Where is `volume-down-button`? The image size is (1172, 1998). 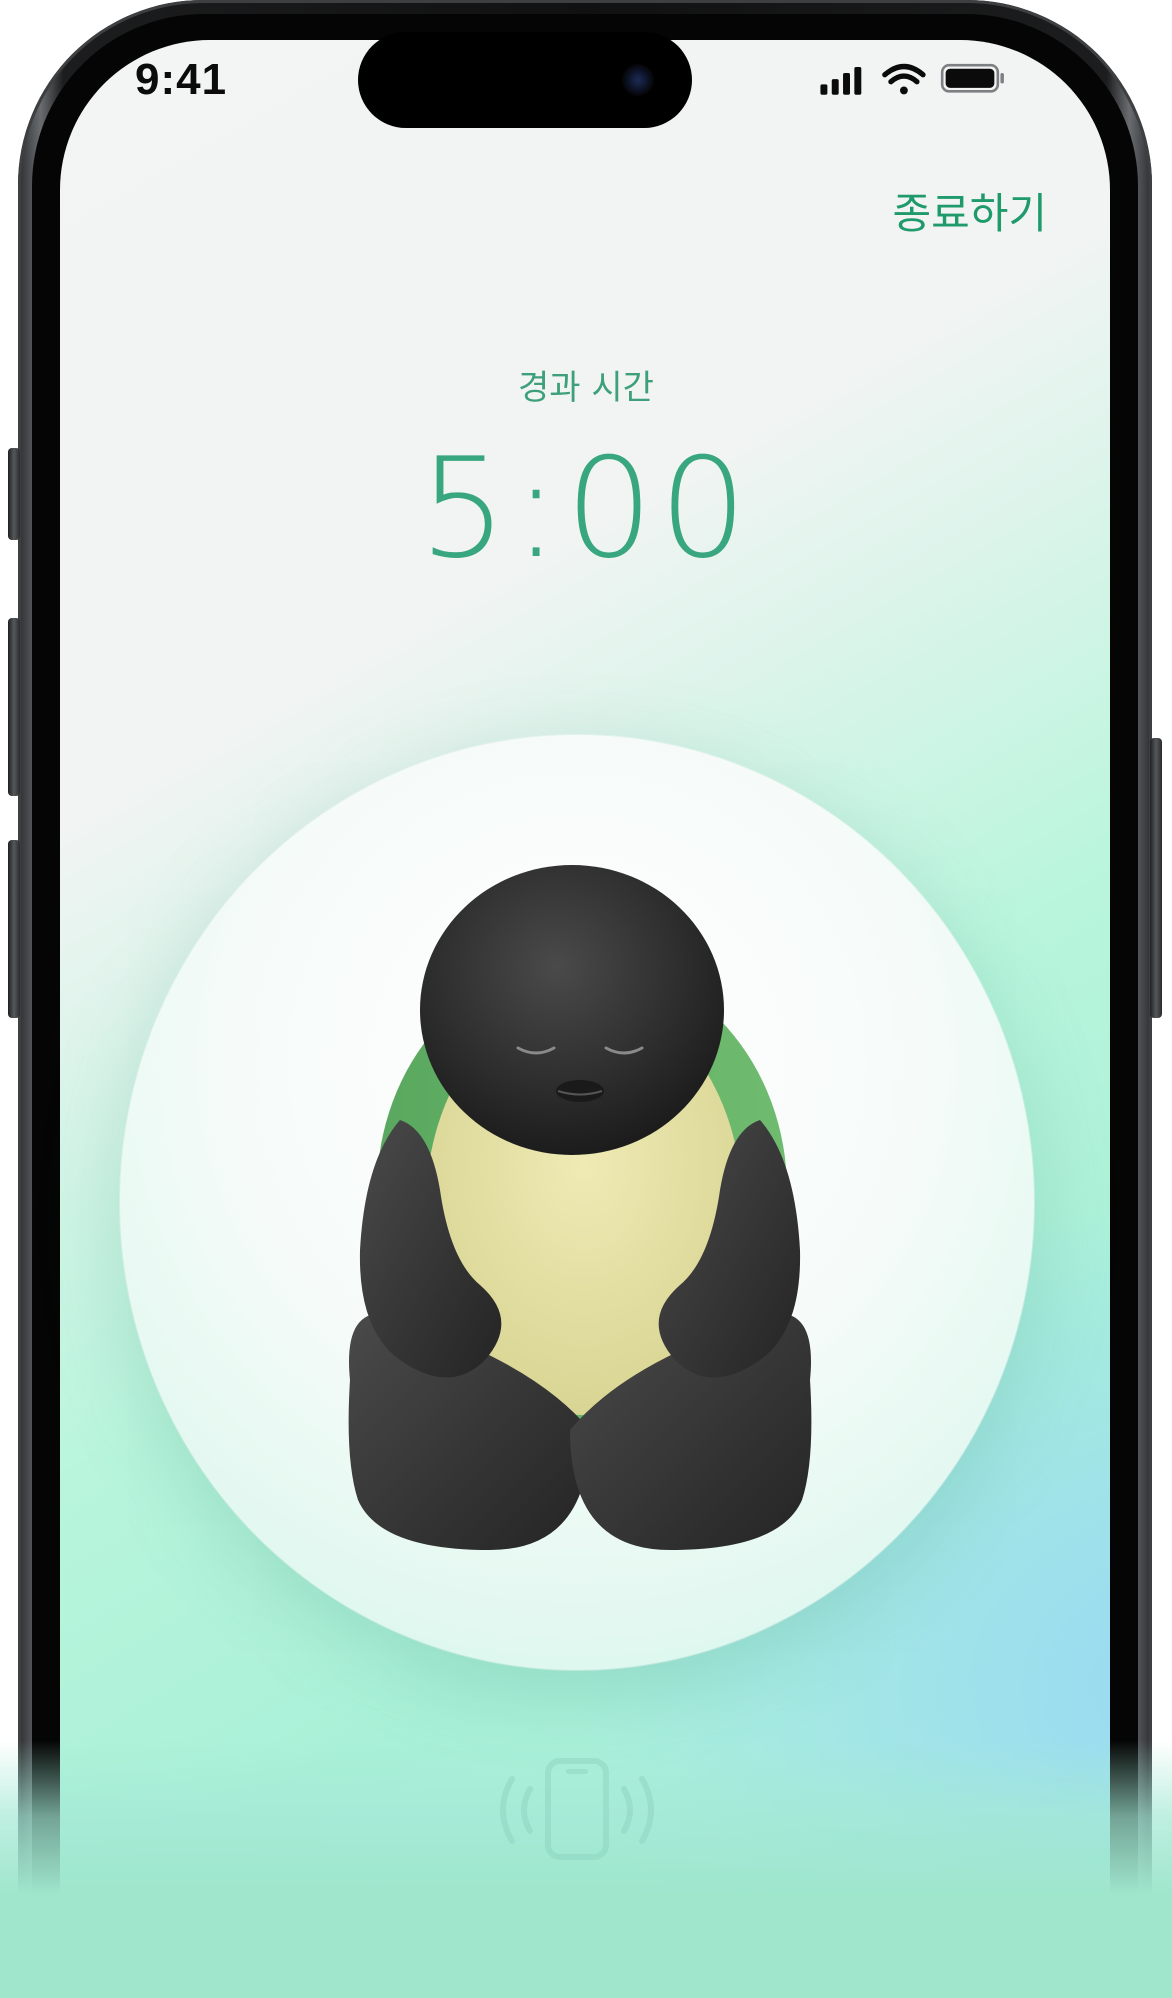
volume-down-button is located at coordinates (14, 929).